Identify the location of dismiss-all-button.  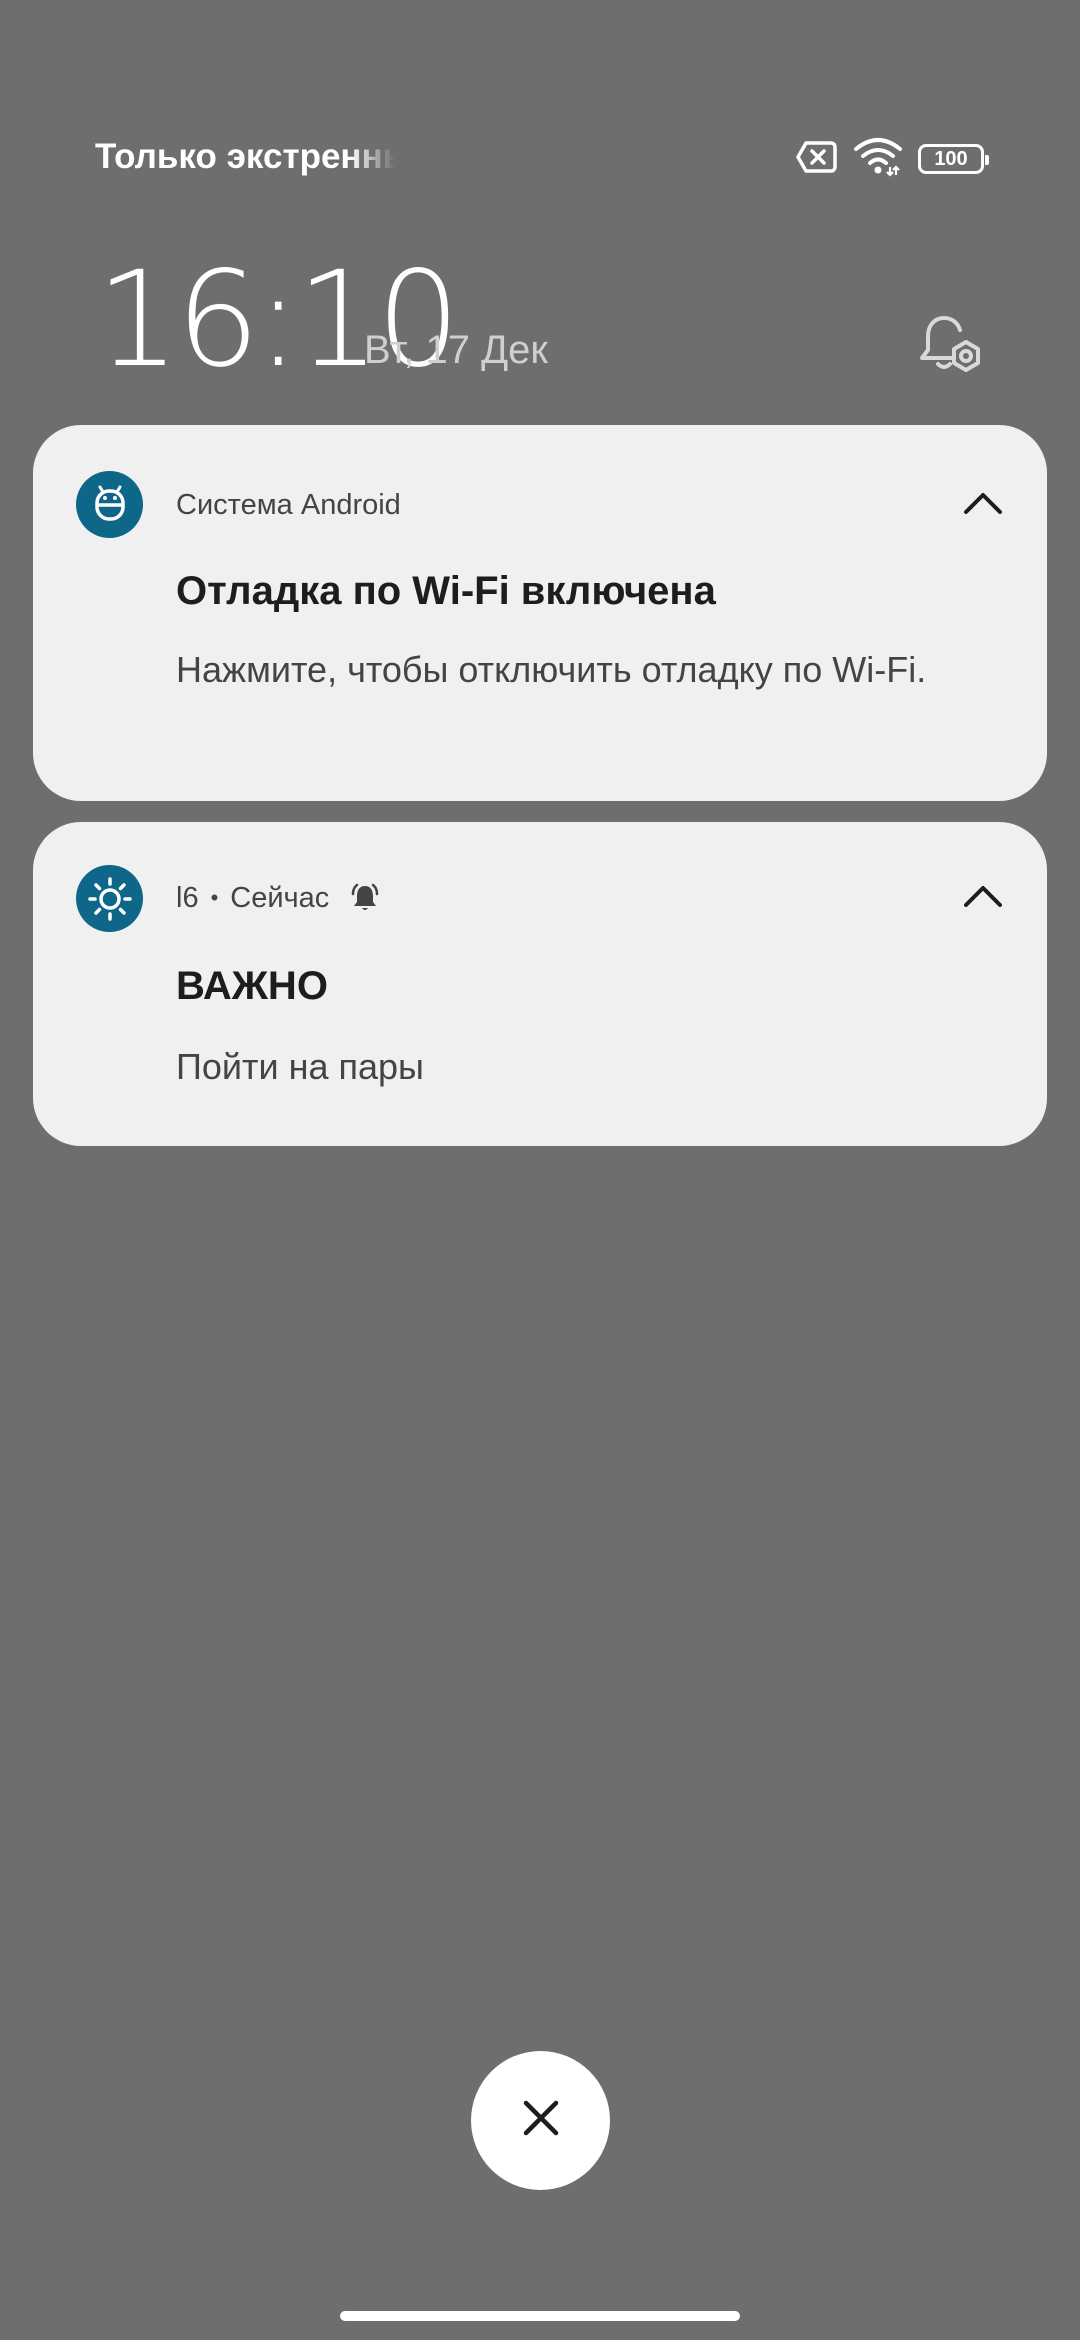
(540, 2120).